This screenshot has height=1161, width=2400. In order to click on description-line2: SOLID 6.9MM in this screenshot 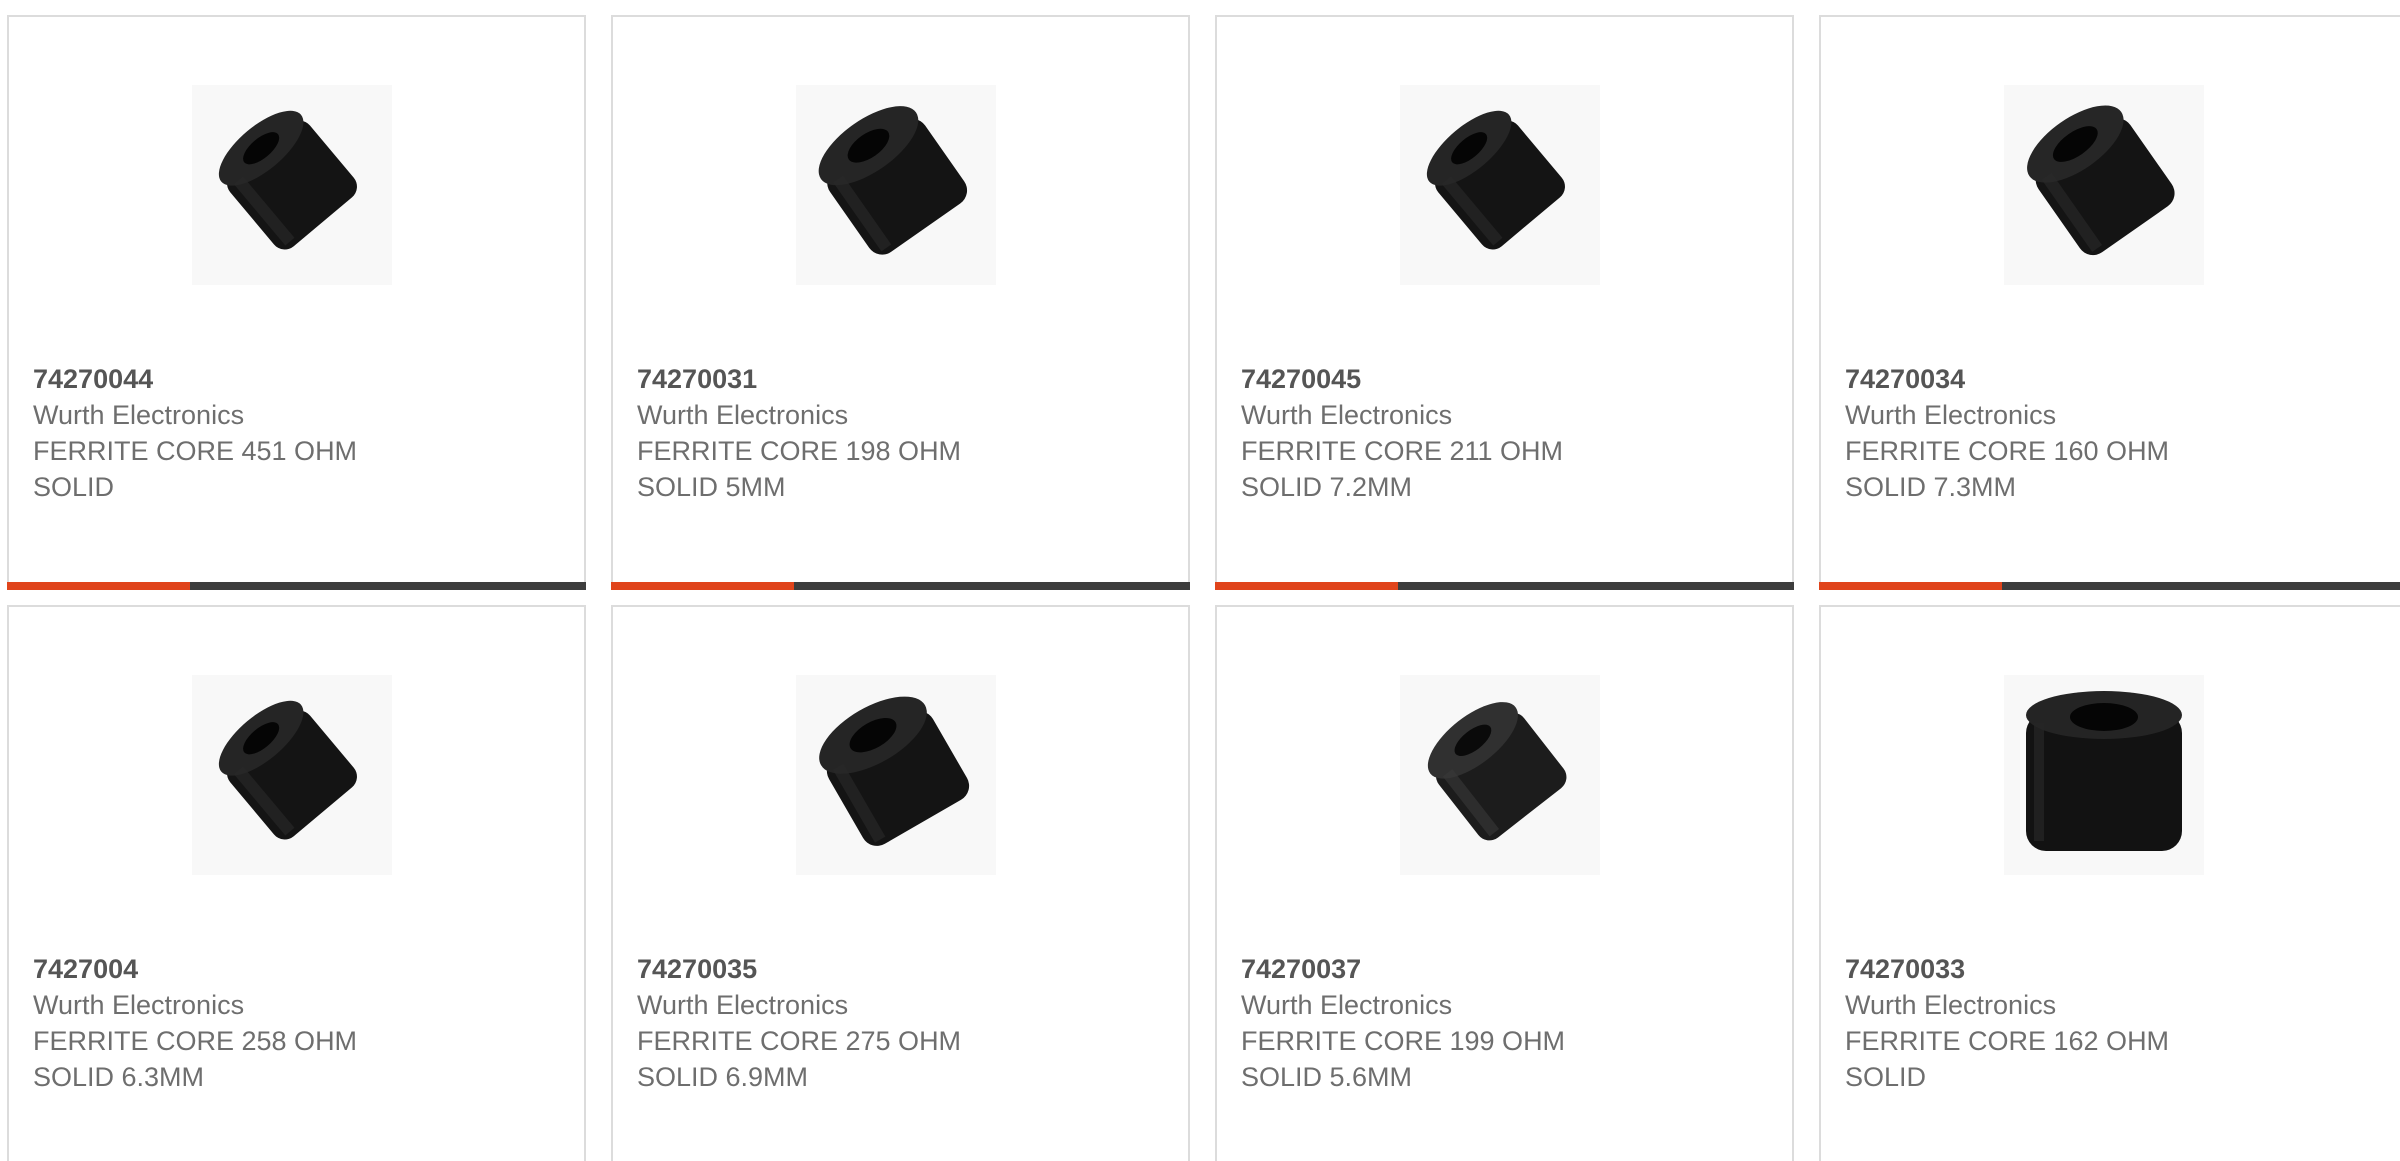, I will do `click(723, 1077)`.